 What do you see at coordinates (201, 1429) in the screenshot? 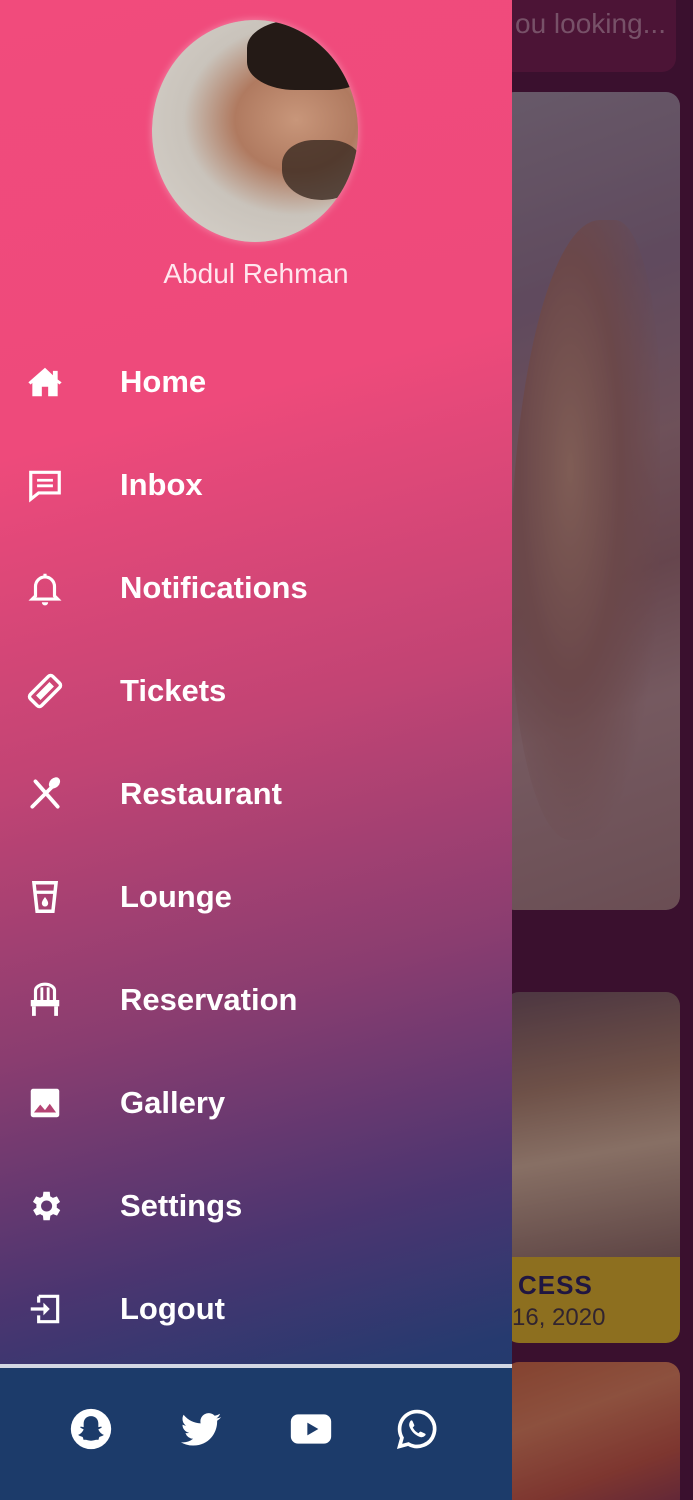
I see `twitter-icon` at bounding box center [201, 1429].